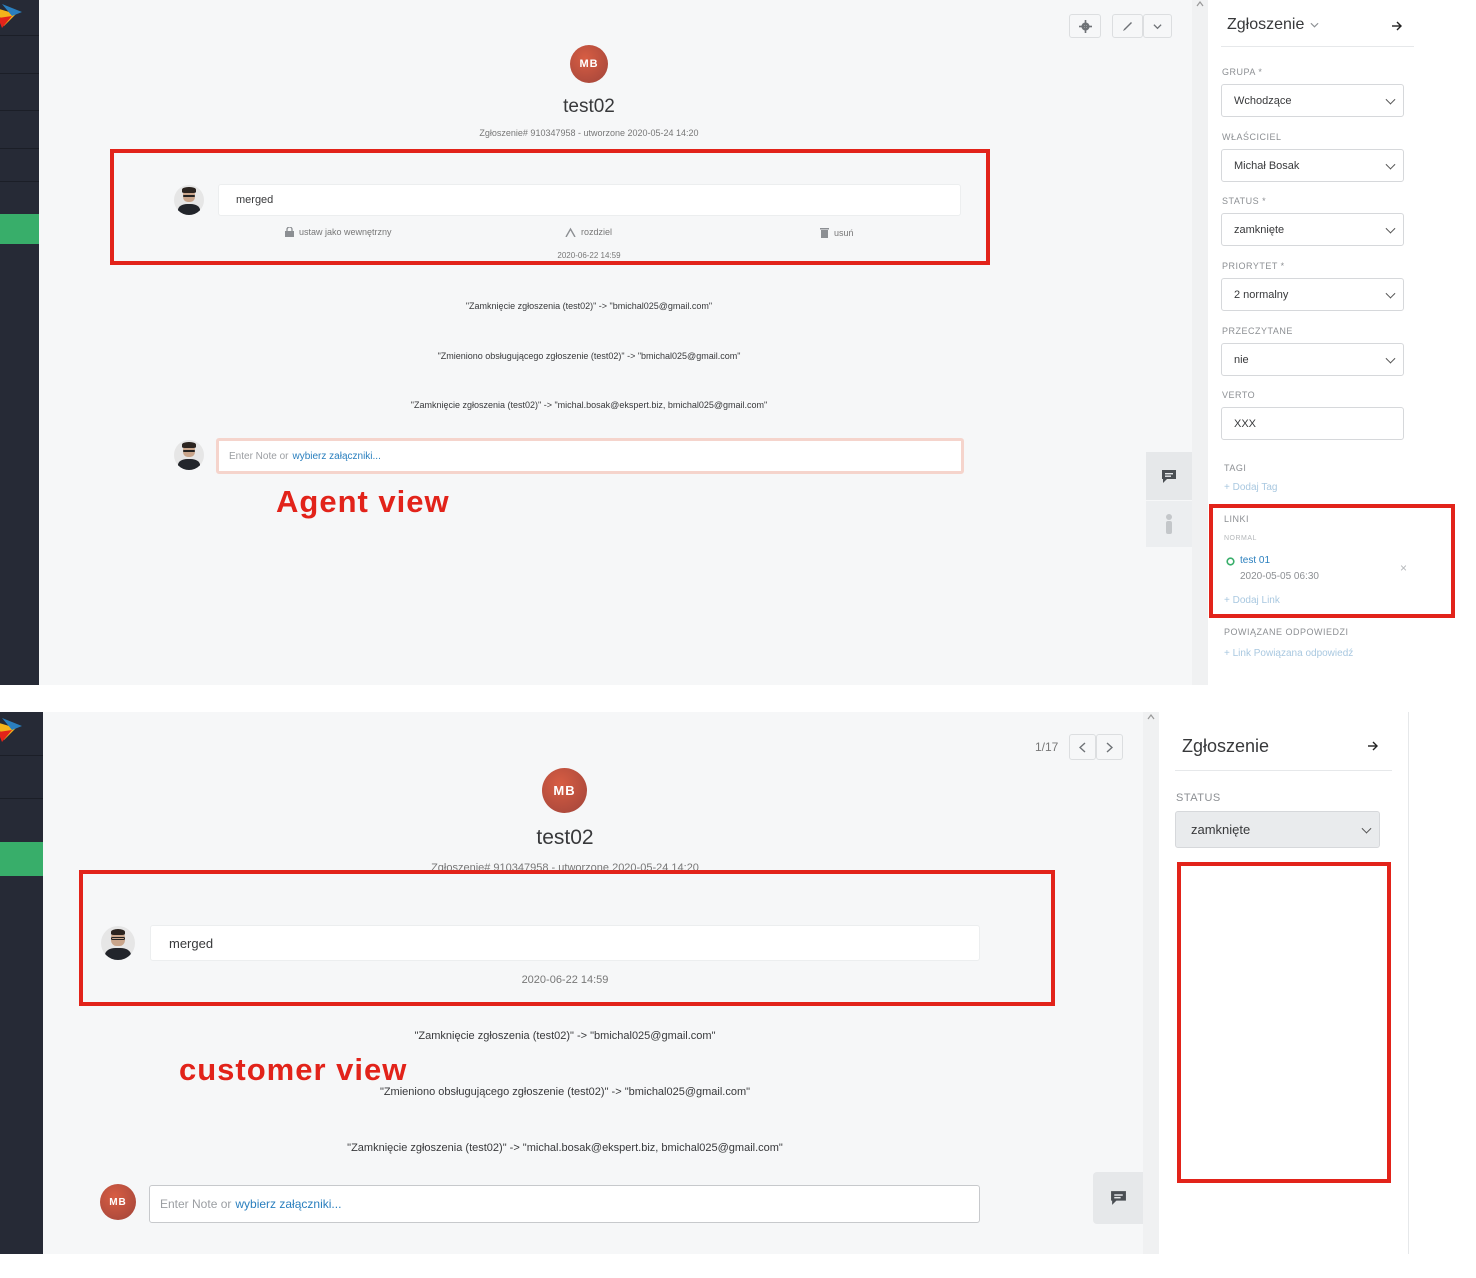 This screenshot has height=1278, width=1476. What do you see at coordinates (1261, 294) in the screenshot?
I see `priority-value: 2 normalny` at bounding box center [1261, 294].